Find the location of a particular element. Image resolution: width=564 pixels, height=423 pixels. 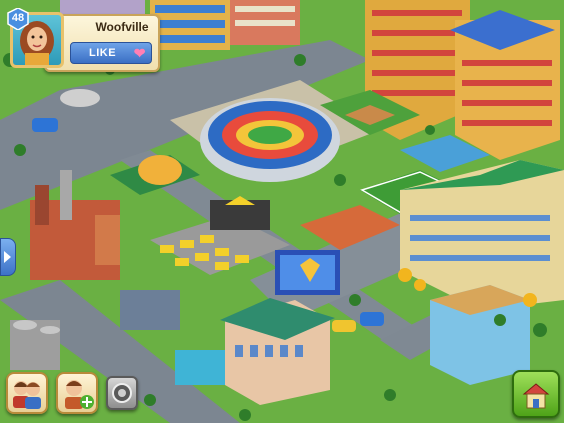

build-icon is located at coordinates (536, 396).